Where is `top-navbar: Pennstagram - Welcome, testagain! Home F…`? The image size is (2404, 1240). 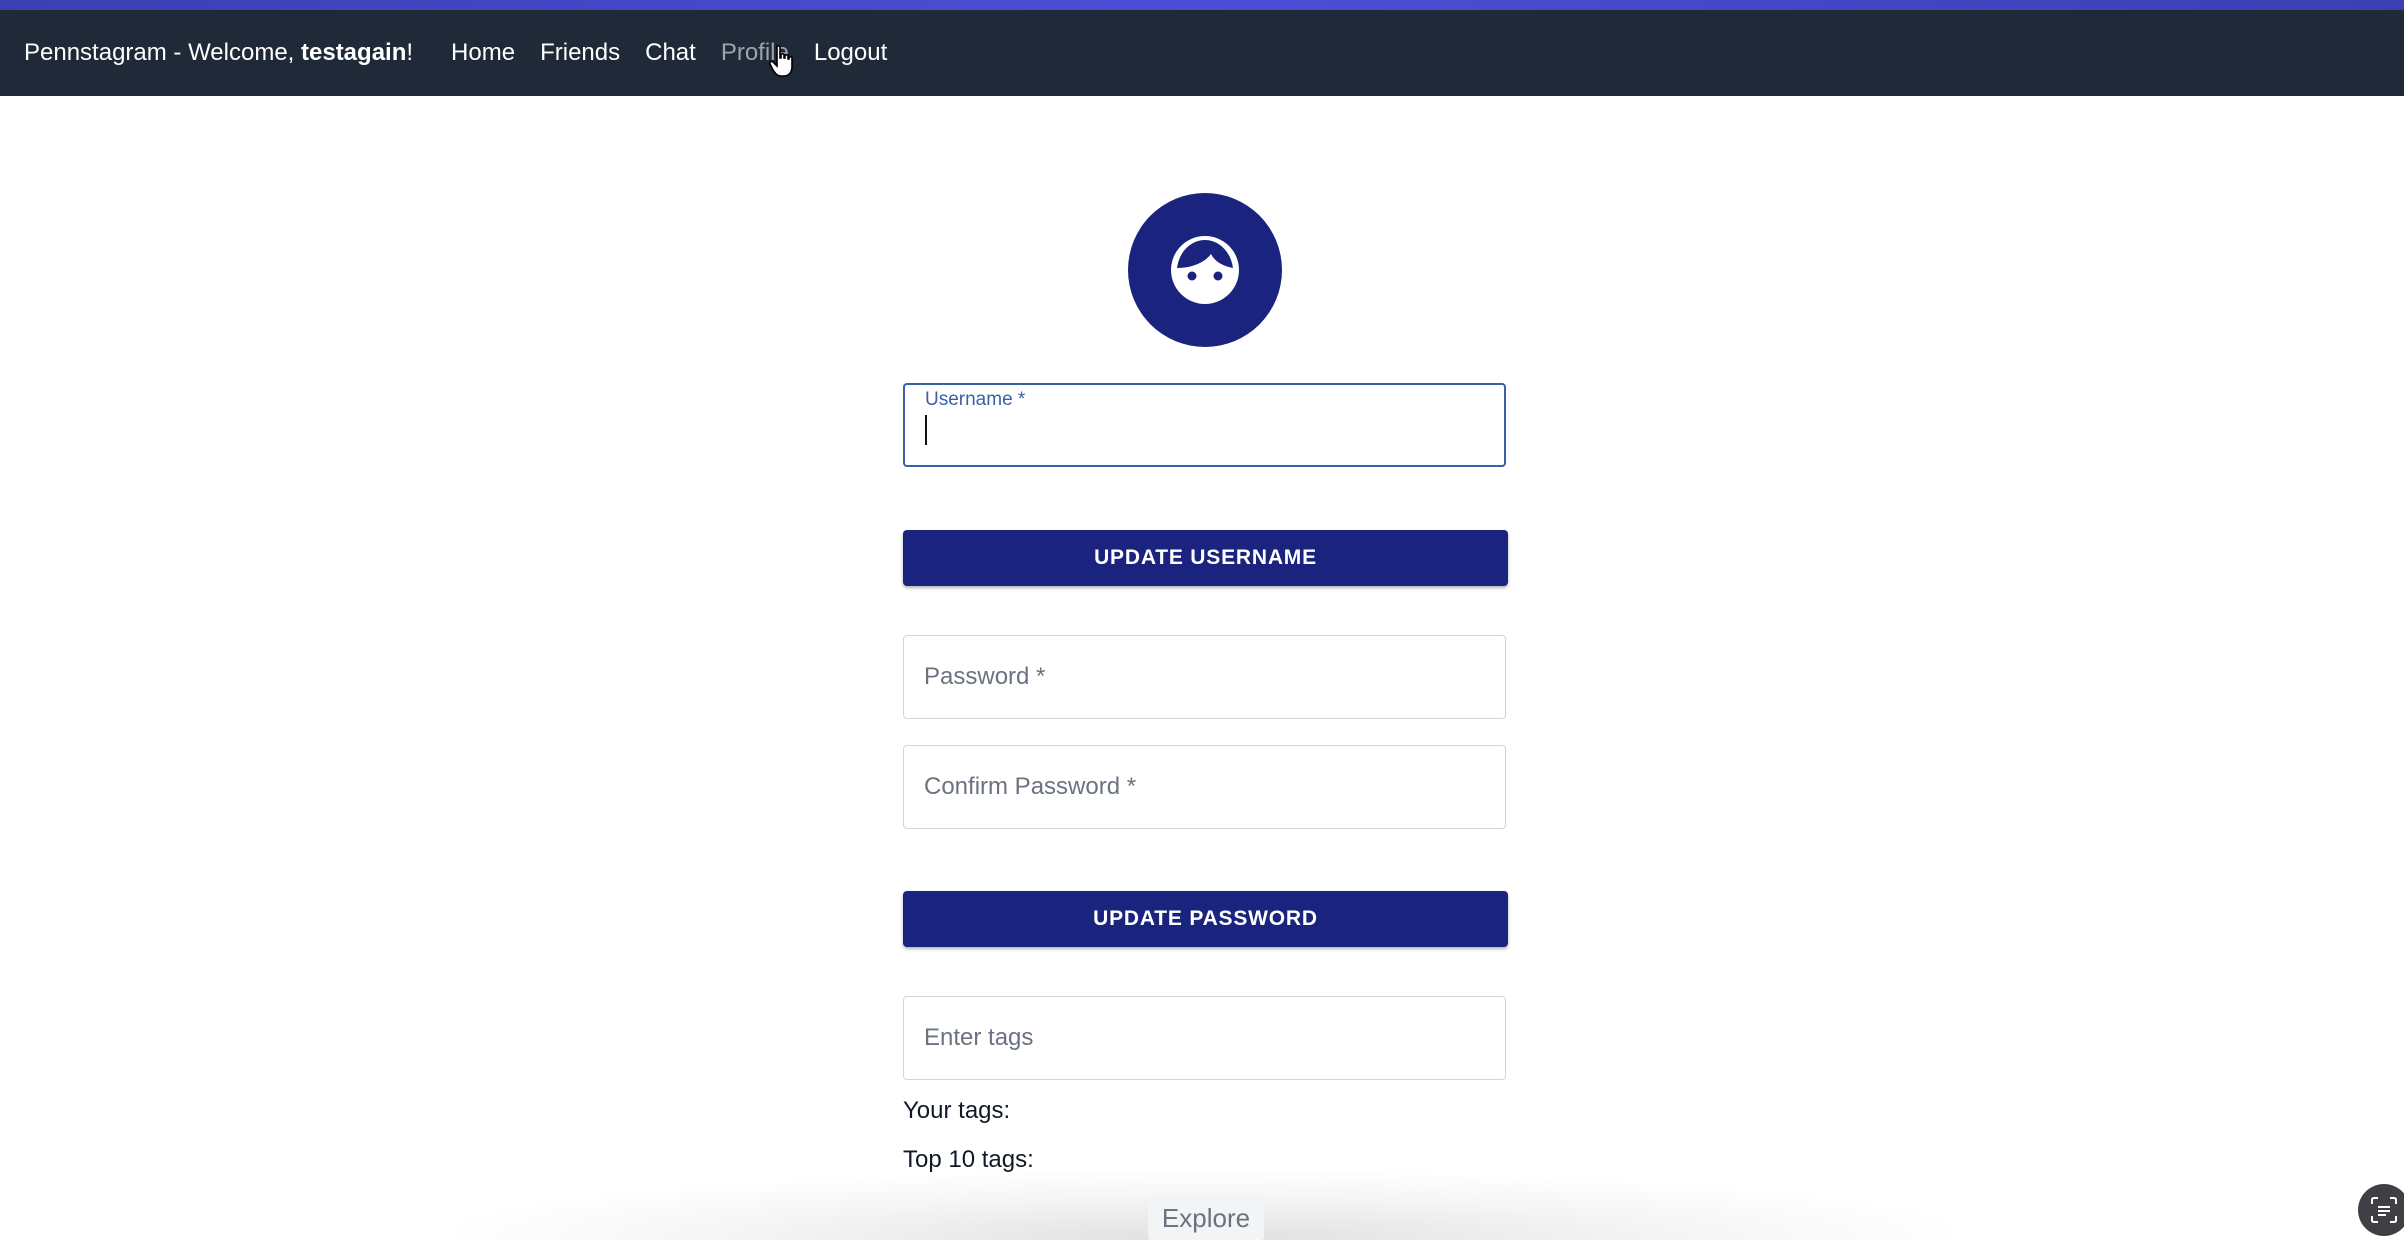 top-navbar: Pennstagram - Welcome, testagain! Home F… is located at coordinates (1202, 53).